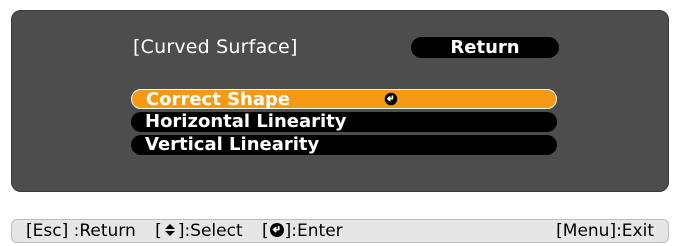  What do you see at coordinates (158, 231) in the screenshot?
I see `help-select-prefix: [` at bounding box center [158, 231].